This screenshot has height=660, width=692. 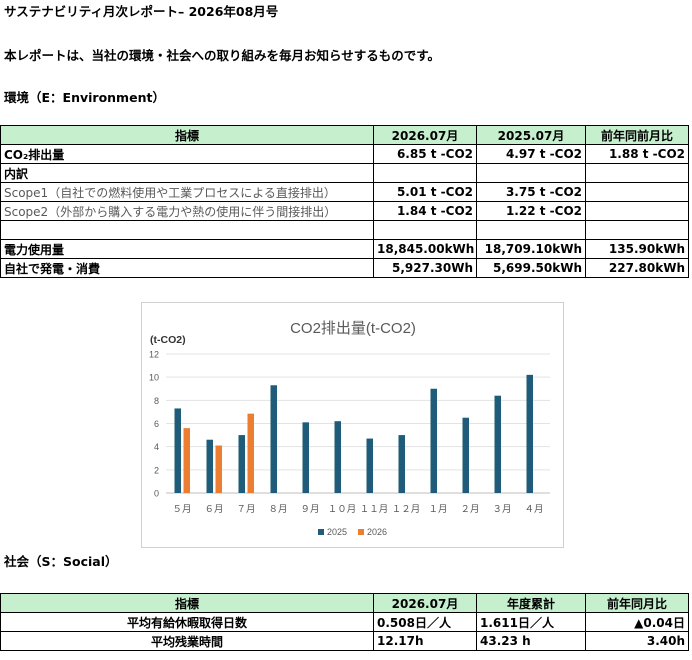 I want to click on cell: 3.40h, so click(x=637, y=641).